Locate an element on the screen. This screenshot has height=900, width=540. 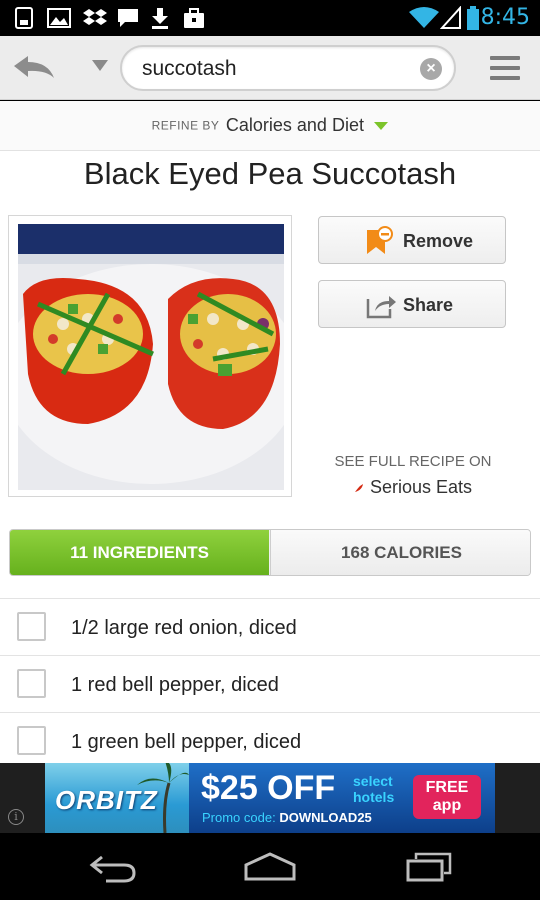
recipe-title: Black Eyed Pea Succotash is located at coordinates (270, 173).